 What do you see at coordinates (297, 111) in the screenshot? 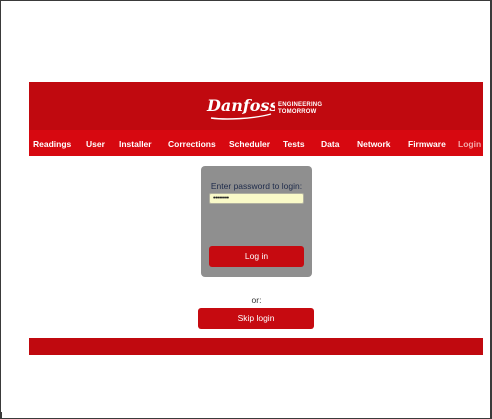
I see `tagline-line-2: TOMORROW` at bounding box center [297, 111].